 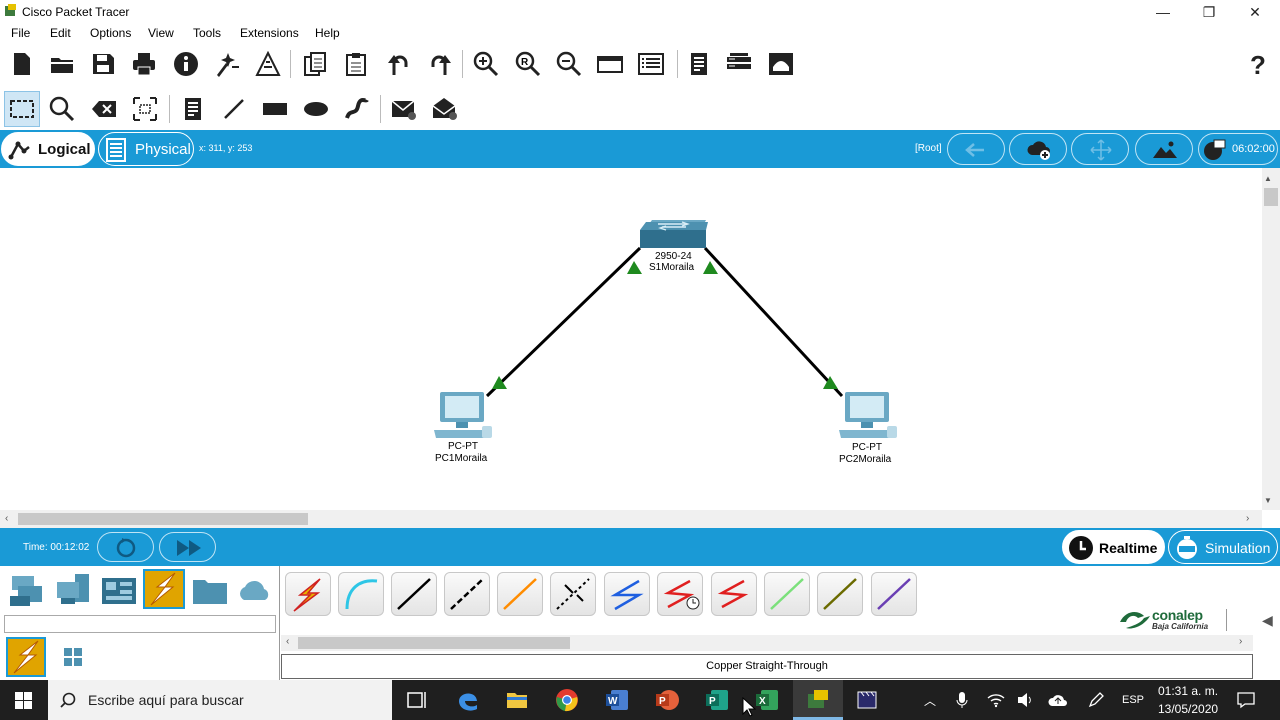 I want to click on powerpoint-icon: P, so click(x=667, y=700).